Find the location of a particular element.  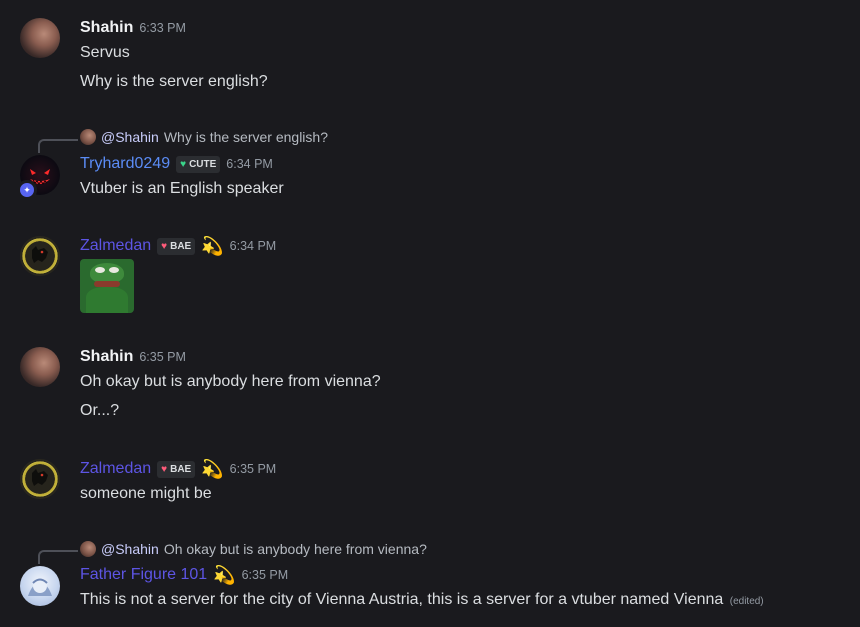

message-header: Father Figure 101 💫 6:35 PM is located at coordinates (184, 575).